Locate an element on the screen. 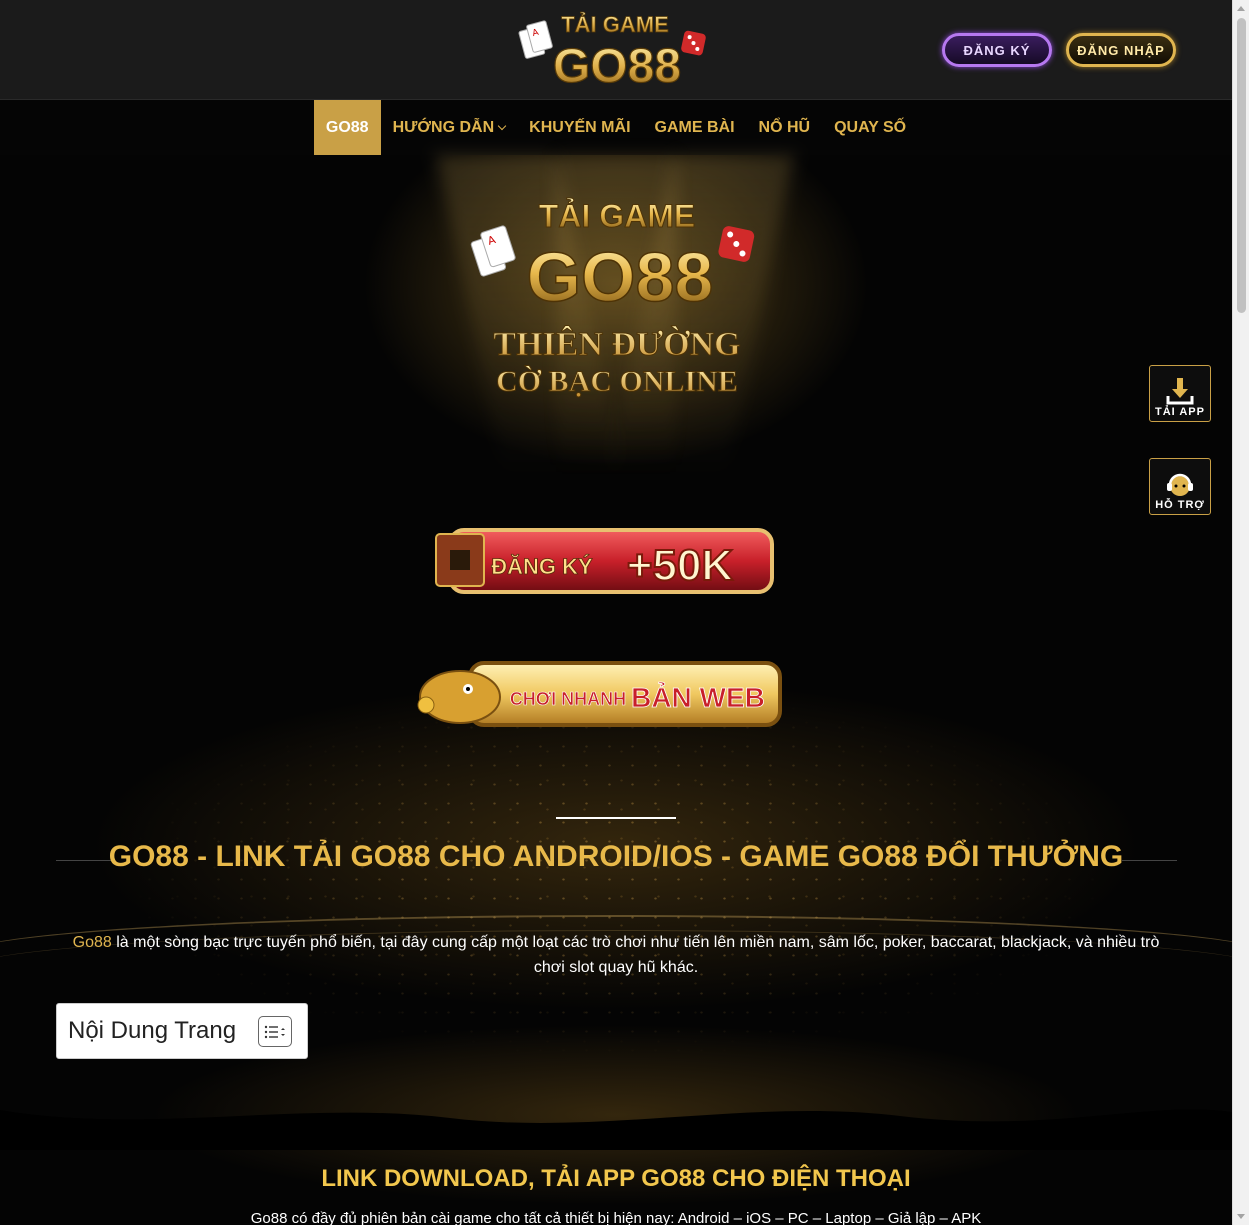 The height and width of the screenshot is (1225, 1249). nav-item-game-bai: GAME BÀI is located at coordinates (695, 127).